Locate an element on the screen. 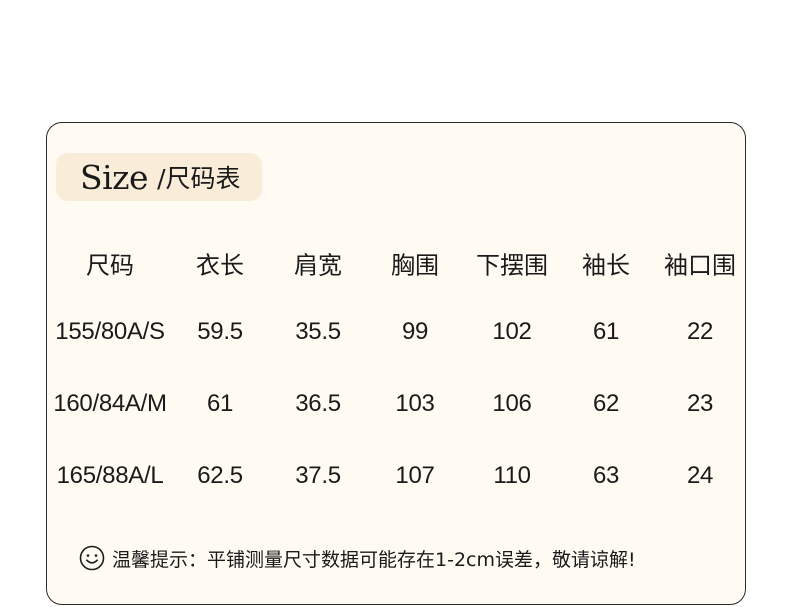  cell-size-row-1: 155/80A/S is located at coordinates (110, 331).